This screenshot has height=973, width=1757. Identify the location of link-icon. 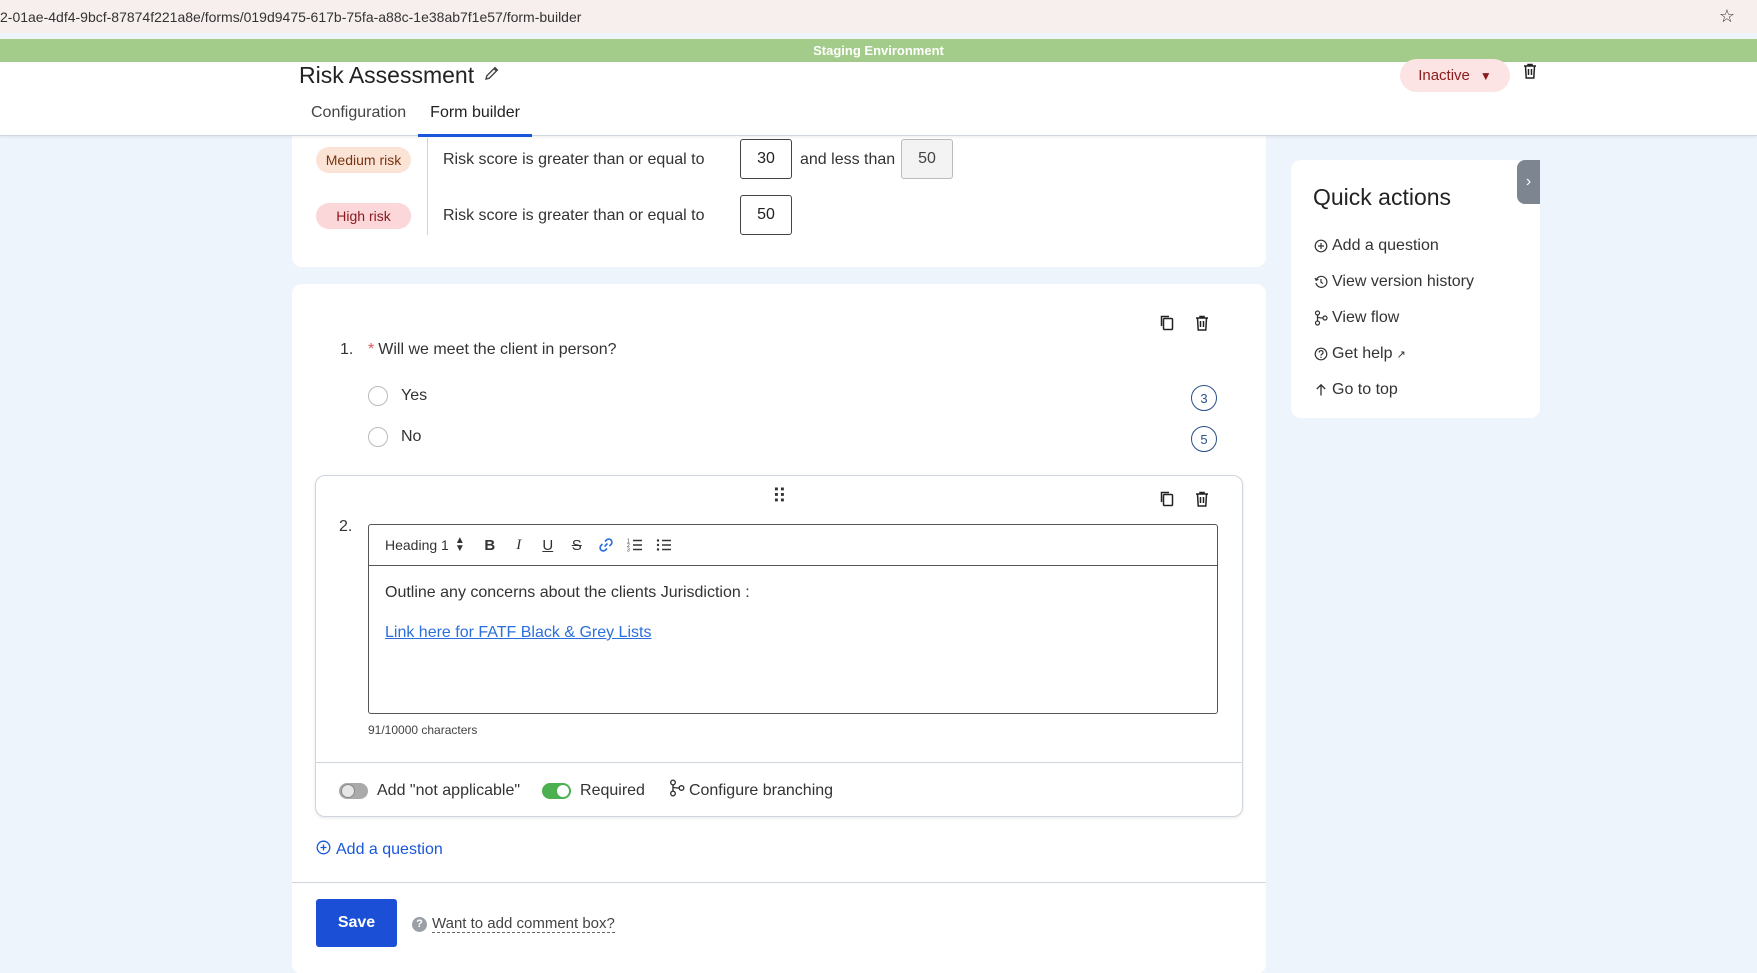
(606, 545).